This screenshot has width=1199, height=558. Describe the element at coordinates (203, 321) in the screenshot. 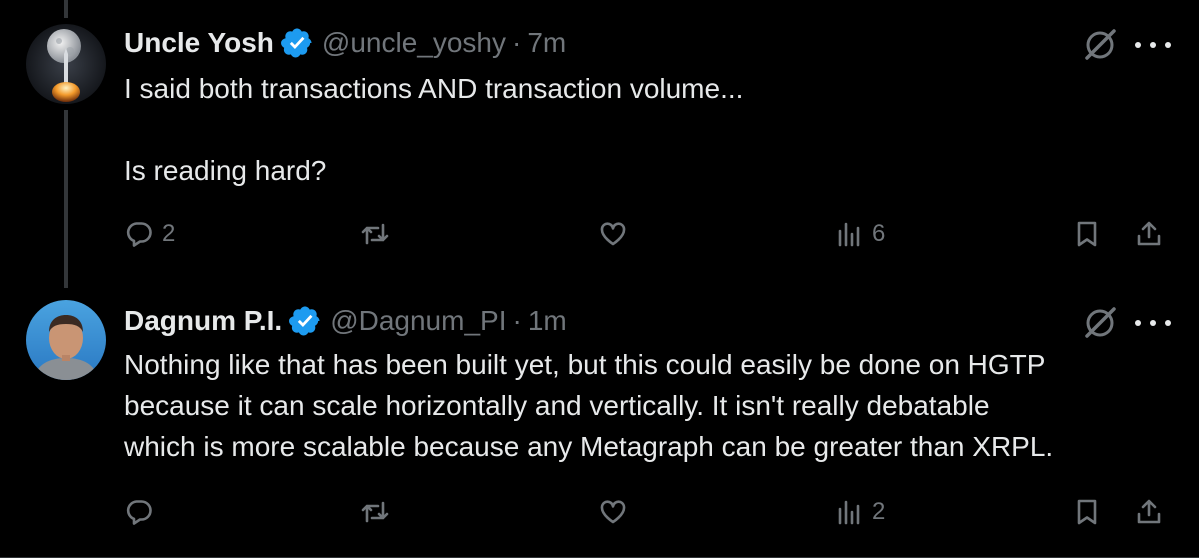

I see `display-name: Dagnum P.I.` at that location.